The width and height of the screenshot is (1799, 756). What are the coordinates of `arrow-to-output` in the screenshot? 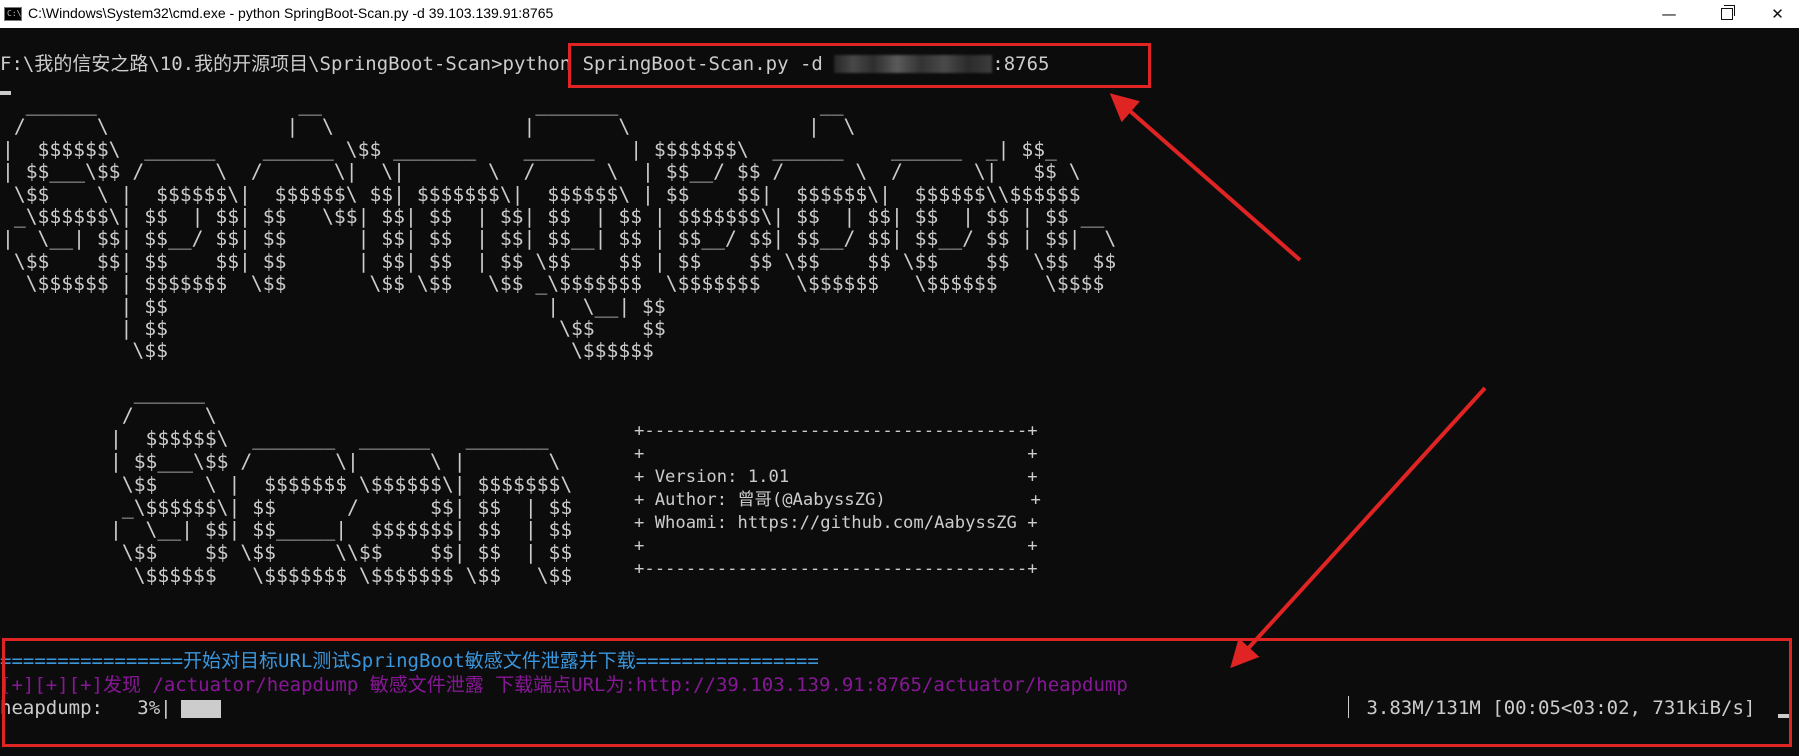 It's located at (1358, 527).